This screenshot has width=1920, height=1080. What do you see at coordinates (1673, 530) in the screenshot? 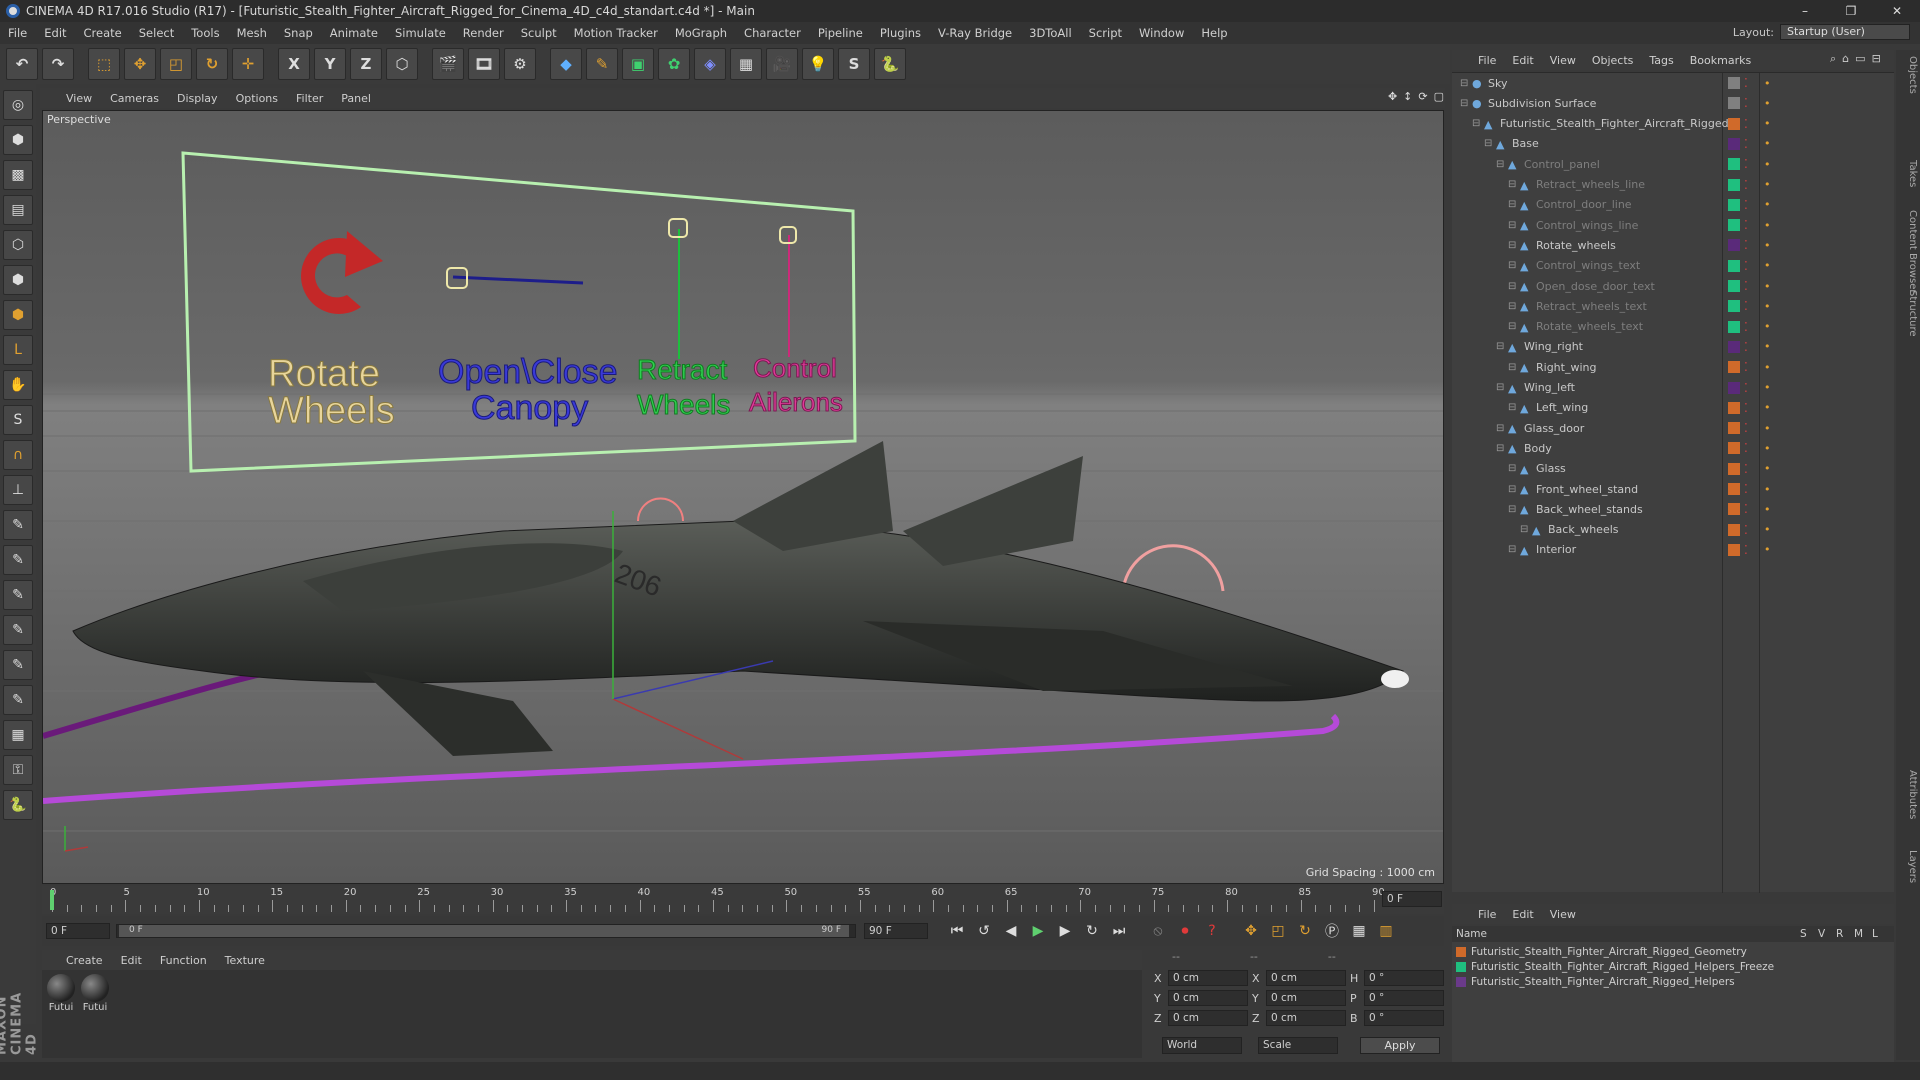
I see `object-row: ⊟ ▲ Back_wheels ⁚ •` at bounding box center [1673, 530].